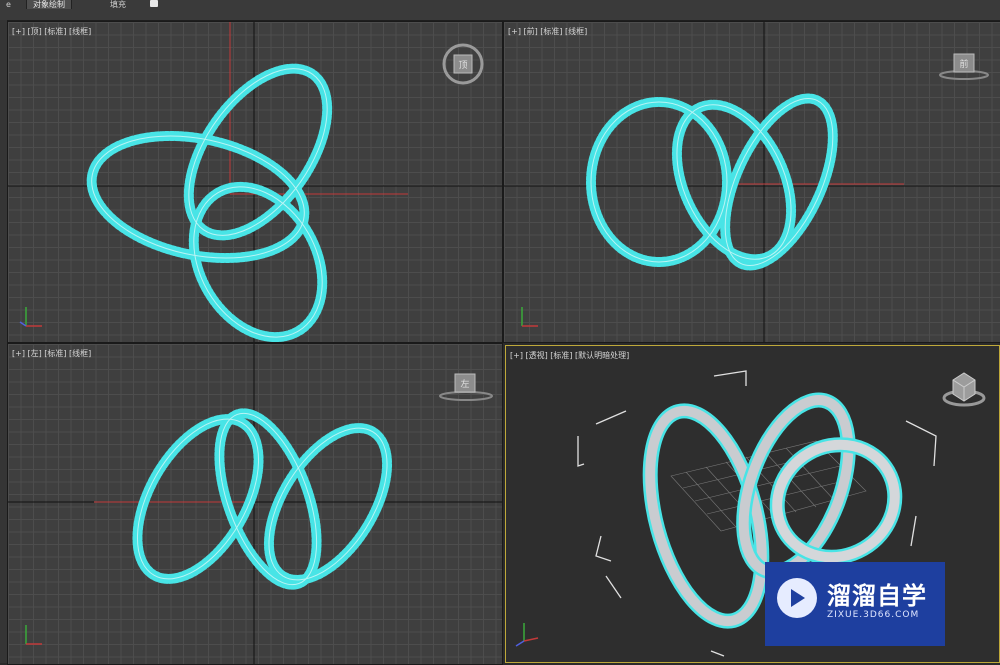 Image resolution: width=1000 pixels, height=665 pixels. What do you see at coordinates (51, 353) in the screenshot?
I see `viewport-label: [+] [左] [标准] [线框]` at bounding box center [51, 353].